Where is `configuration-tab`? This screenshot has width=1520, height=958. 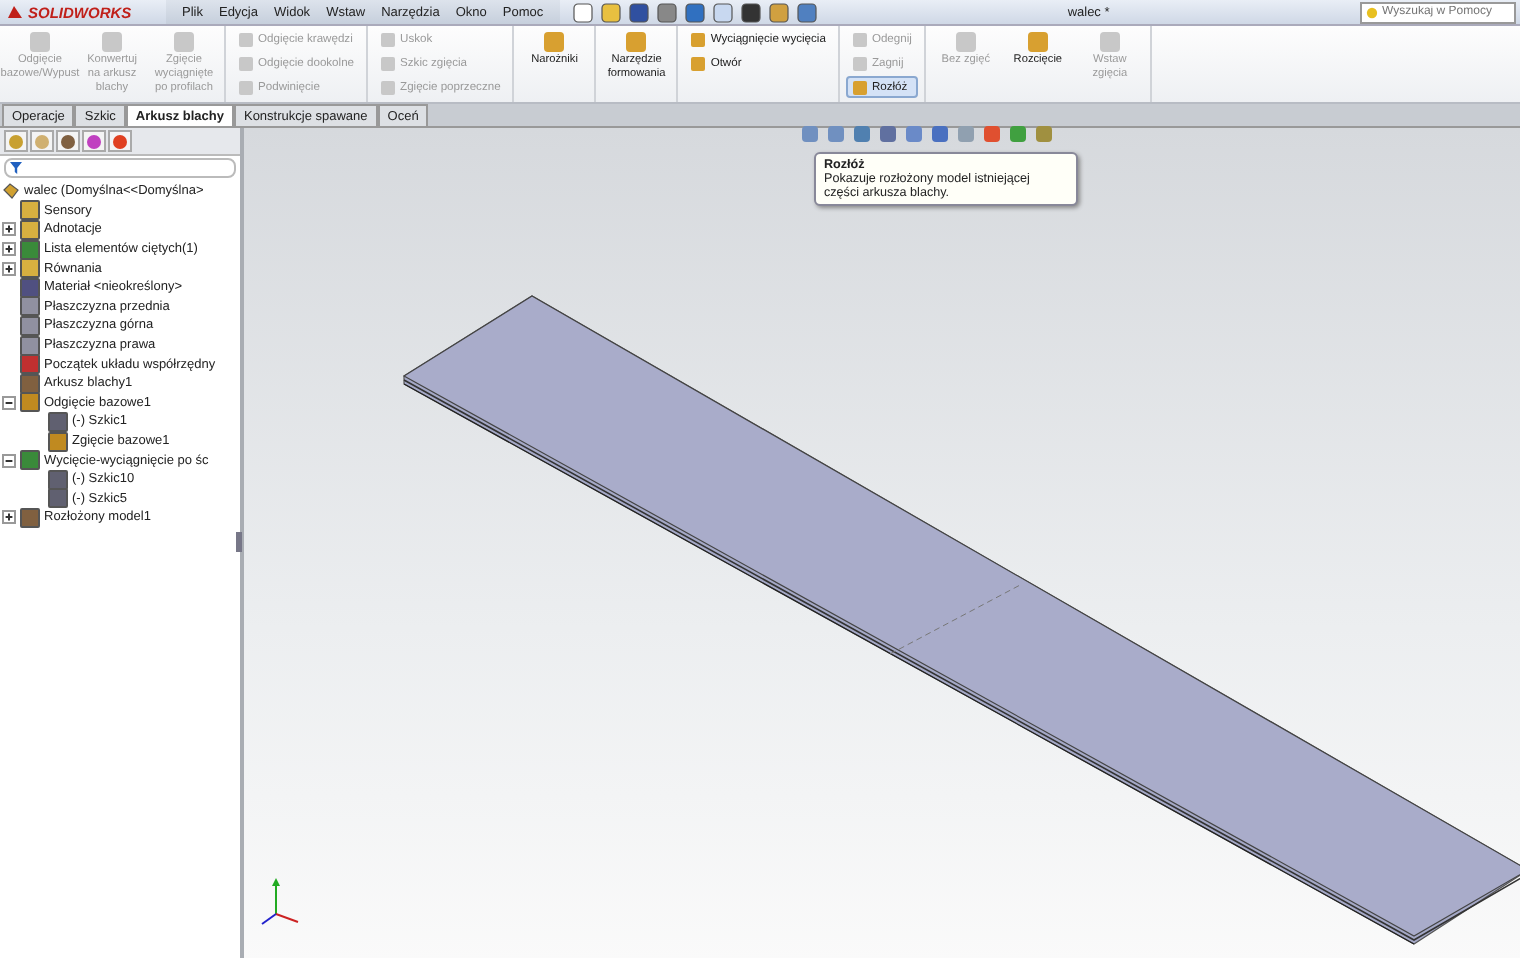 configuration-tab is located at coordinates (68, 141).